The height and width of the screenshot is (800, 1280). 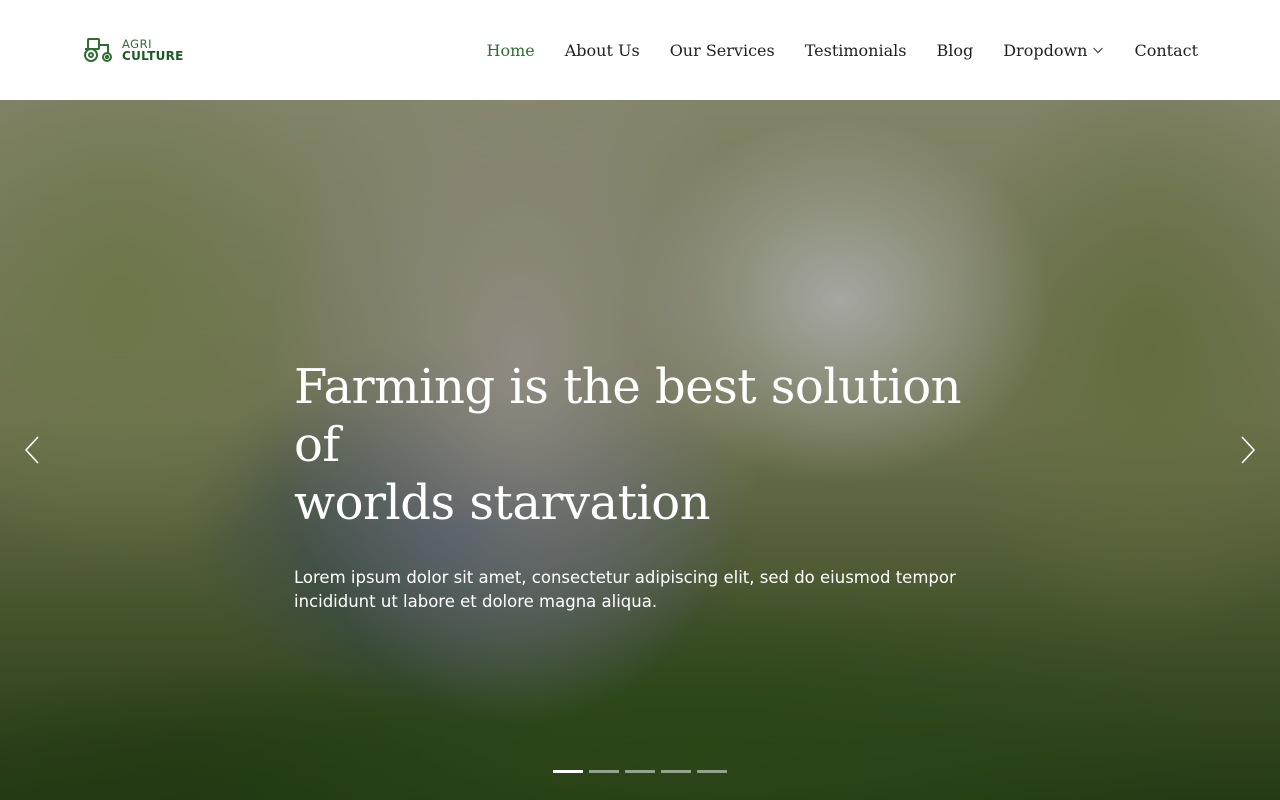 I want to click on hero-title-line: Farming is the best solution of, so click(x=628, y=416).